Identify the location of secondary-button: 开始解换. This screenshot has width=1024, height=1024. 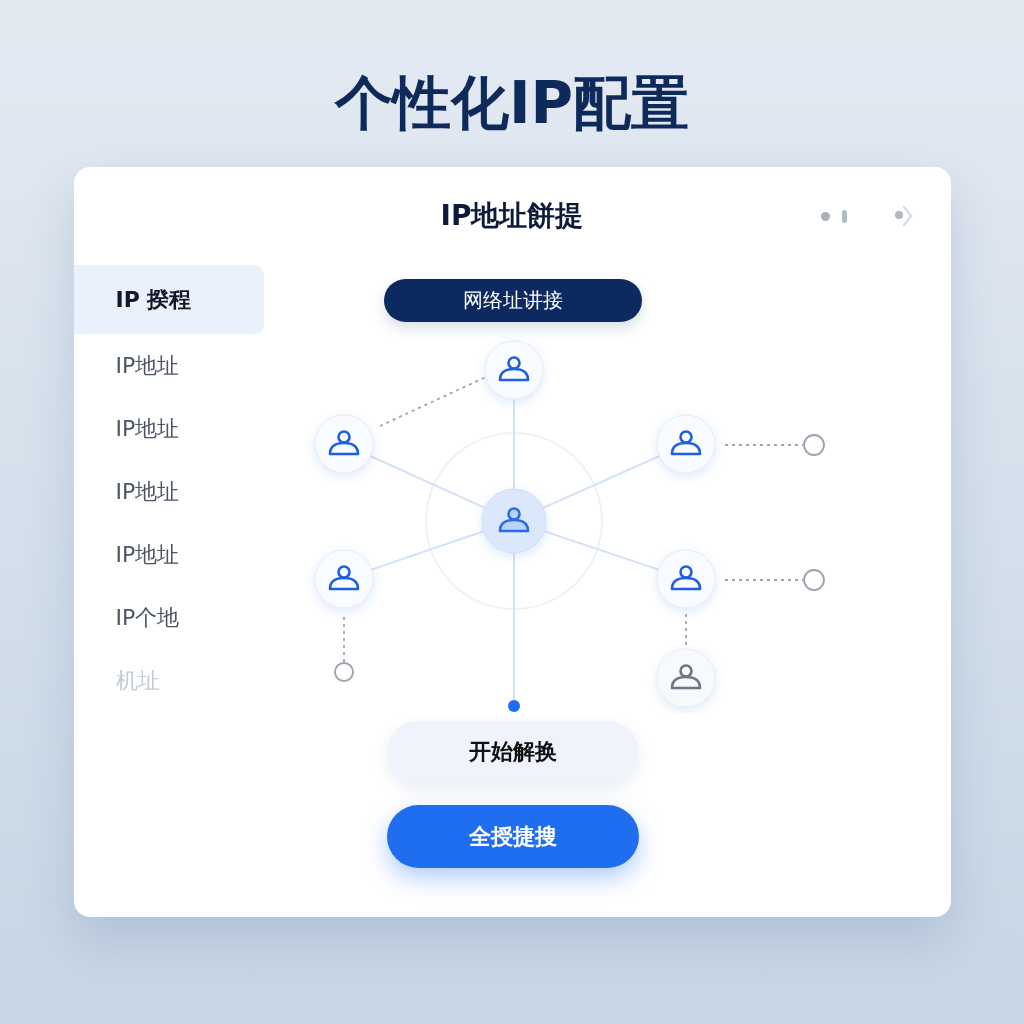
(512, 752).